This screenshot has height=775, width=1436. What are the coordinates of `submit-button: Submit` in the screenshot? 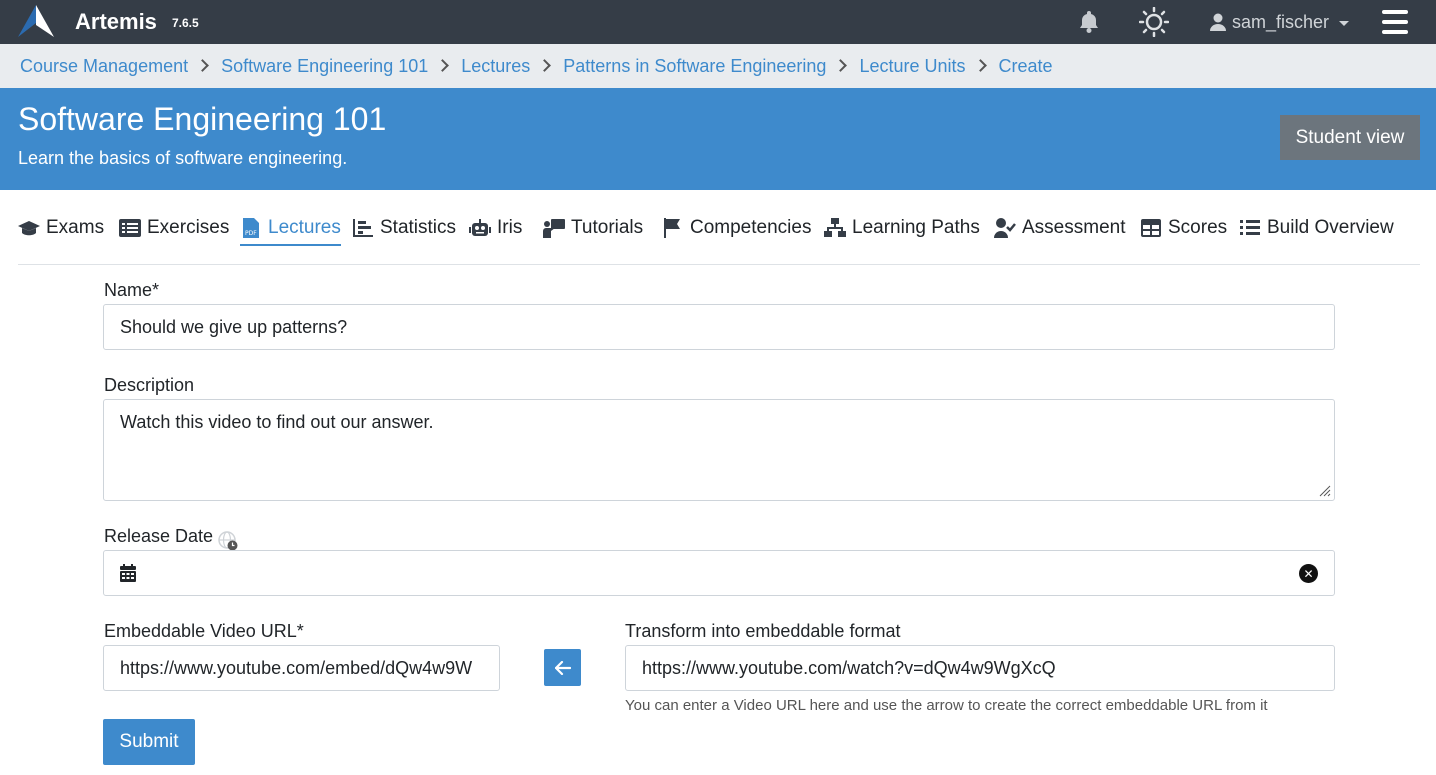 It's located at (149, 742).